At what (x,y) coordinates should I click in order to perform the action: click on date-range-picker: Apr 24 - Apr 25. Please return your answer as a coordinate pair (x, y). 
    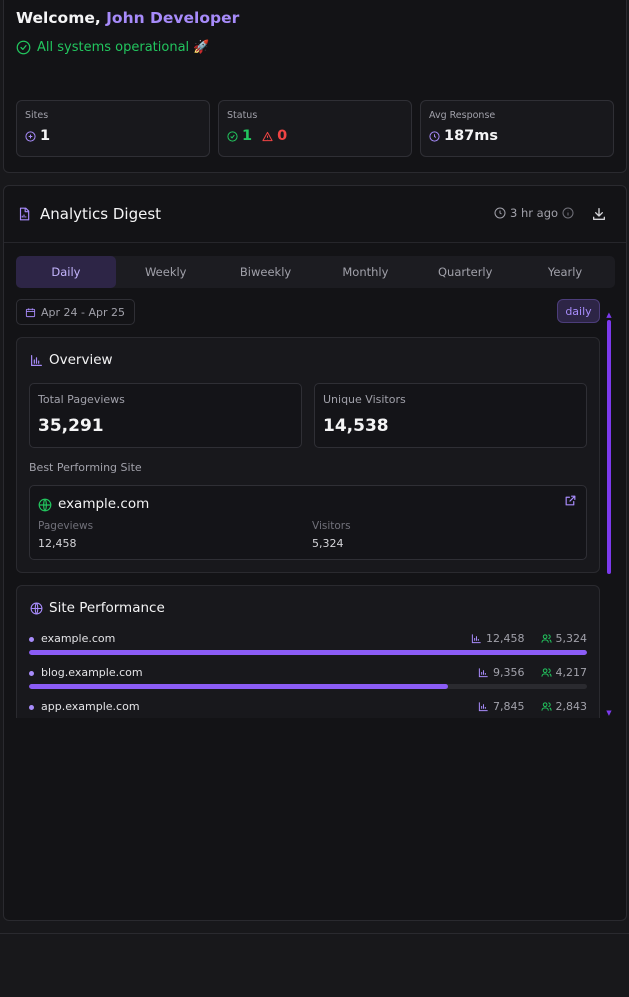
    Looking at the image, I should click on (76, 312).